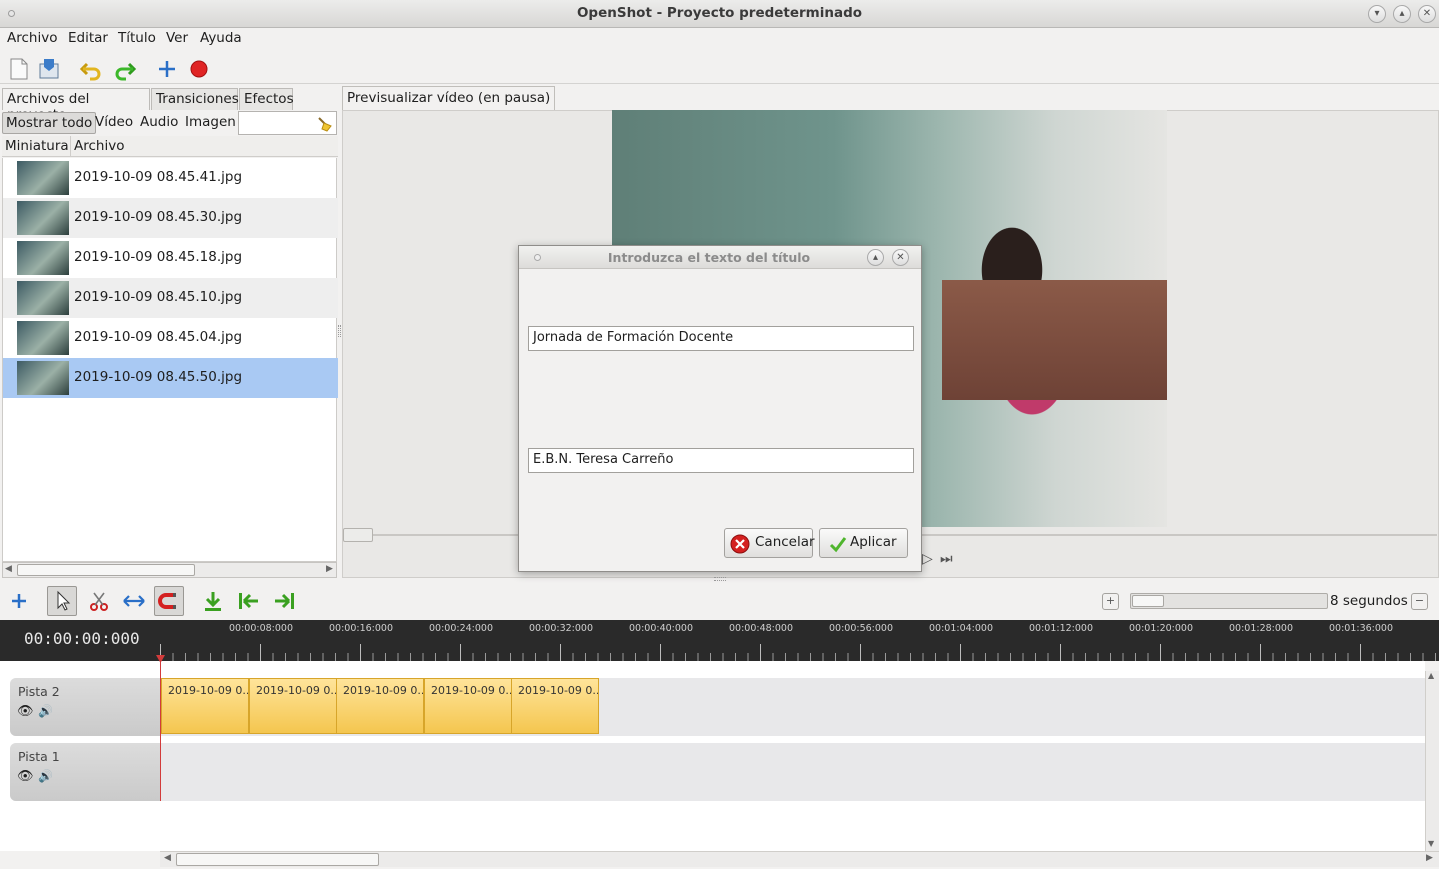 The image size is (1439, 869). Describe the element at coordinates (266, 99) in the screenshot. I see `tab-effects: Efectos` at that location.